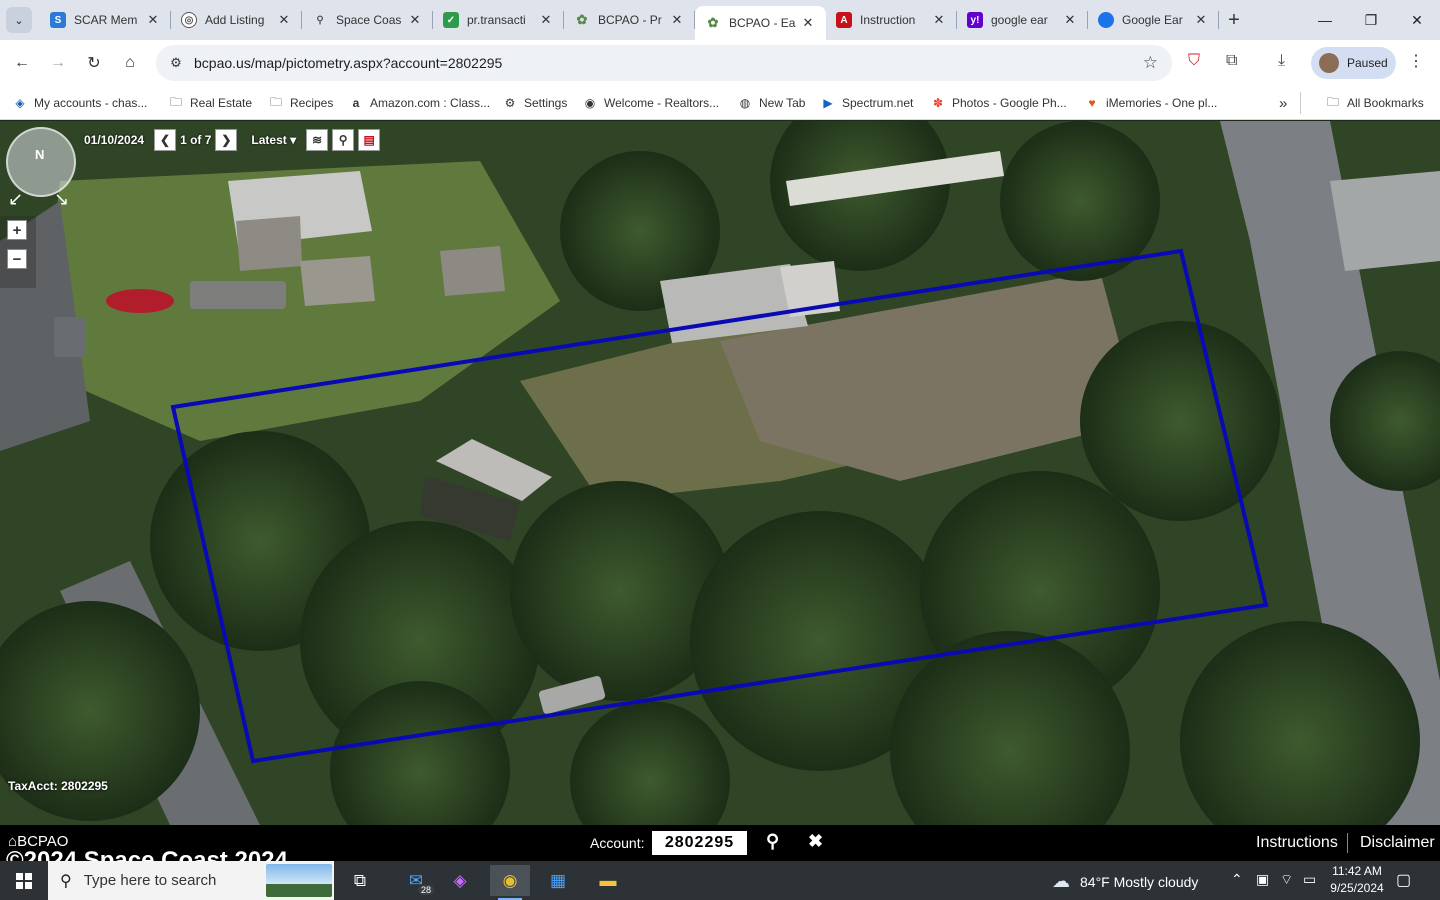  Describe the element at coordinates (360, 880) in the screenshot. I see `task-view-button: ⧉` at that location.